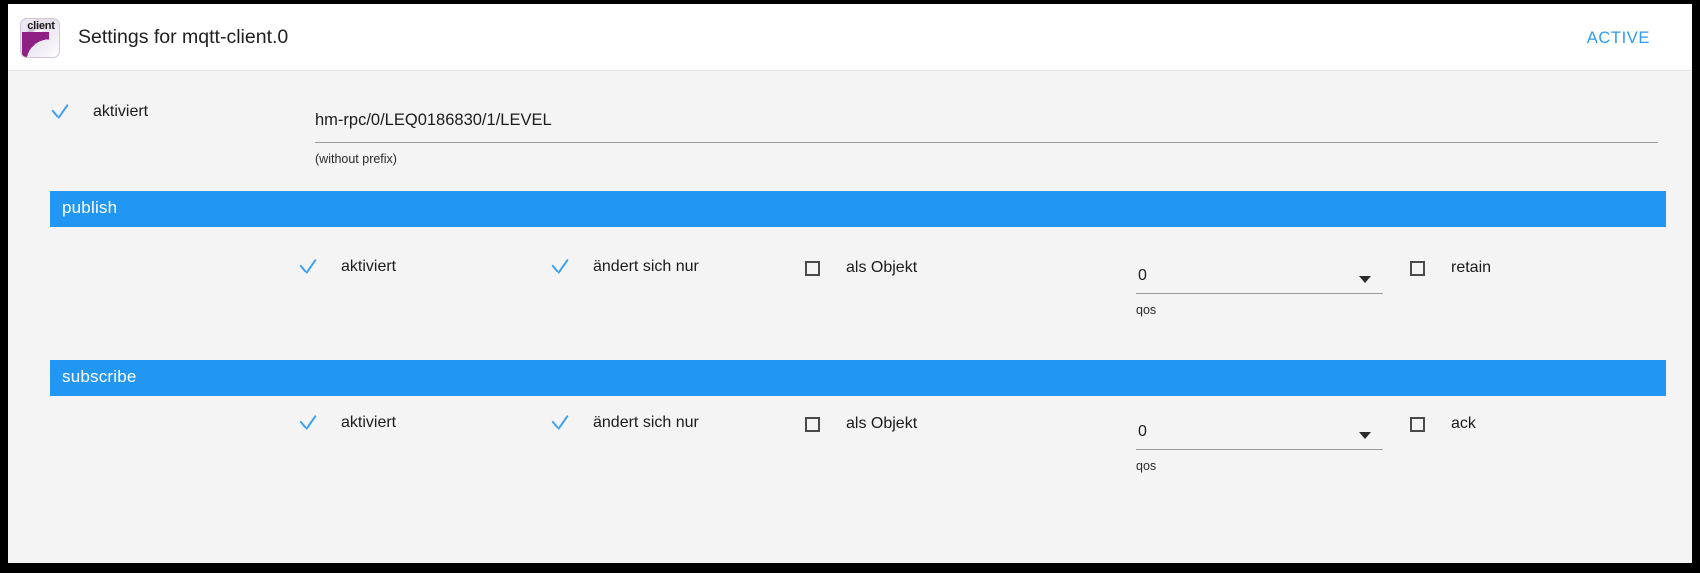  What do you see at coordinates (1442, 424) in the screenshot?
I see `subscribe-ack-checkbox: ack` at bounding box center [1442, 424].